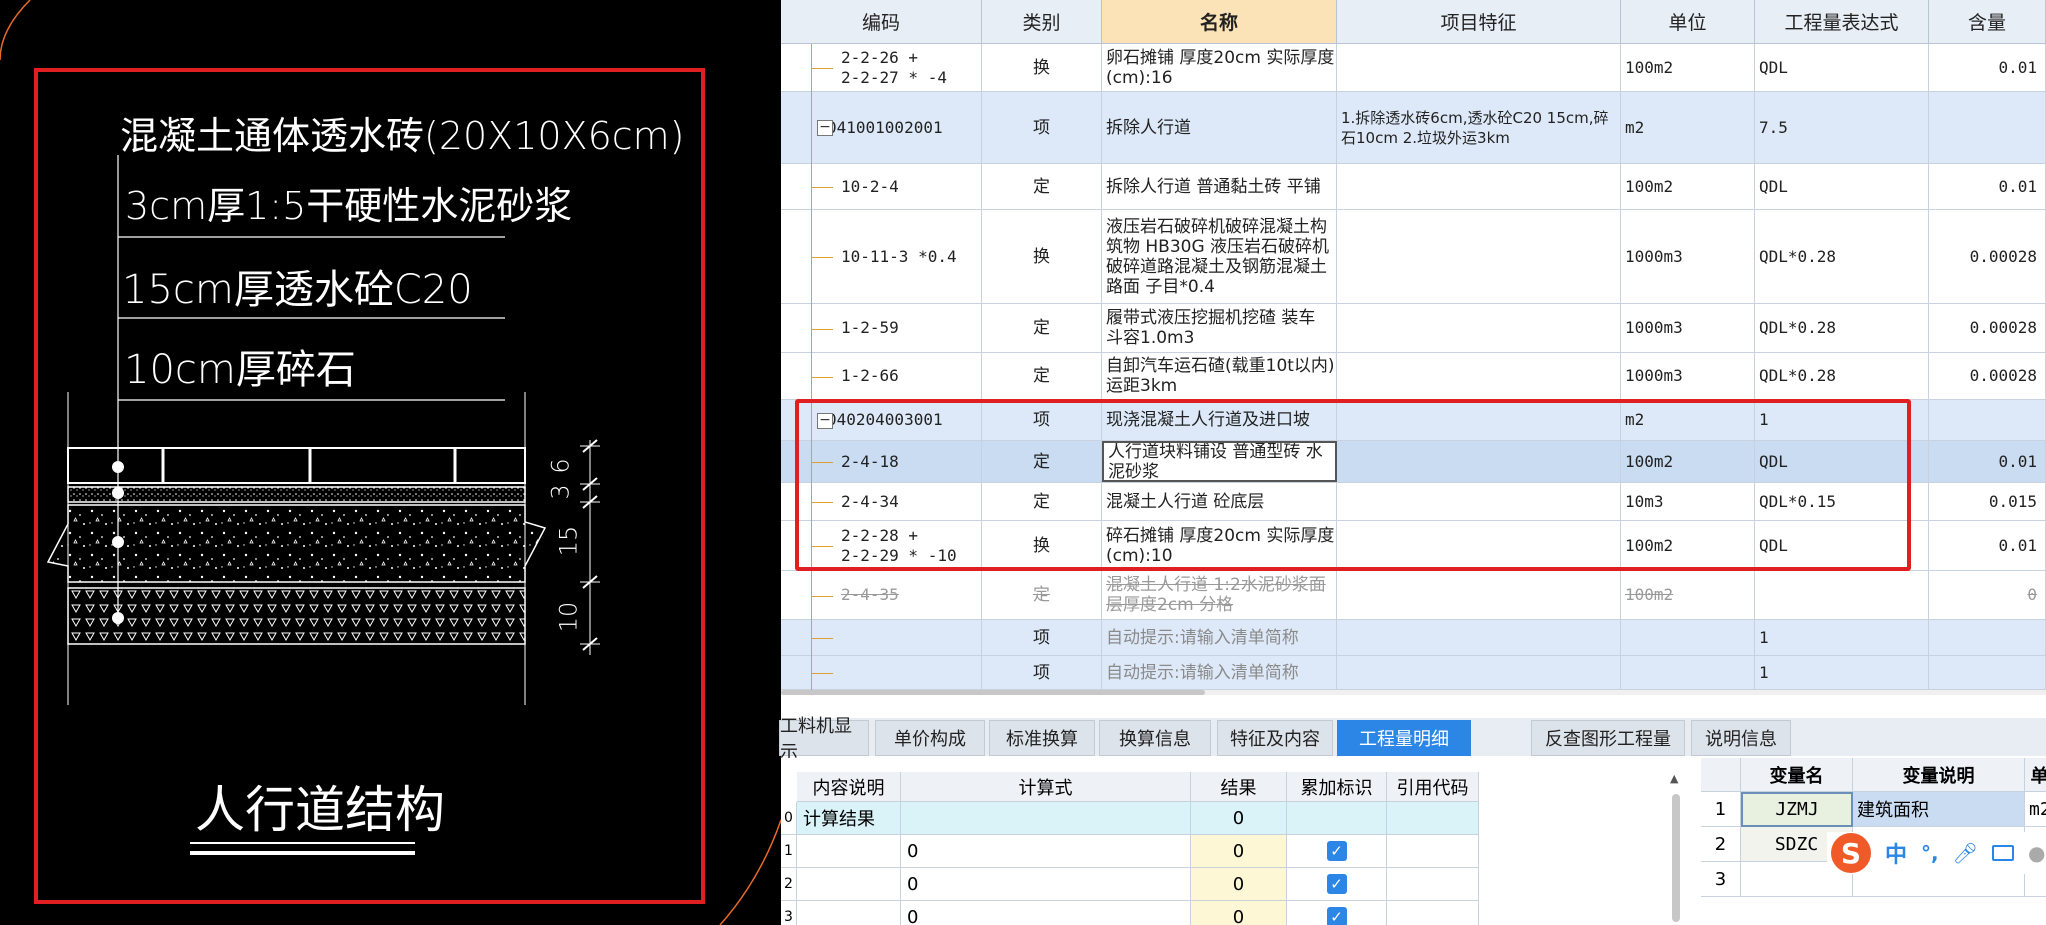  I want to click on detail-header-ref: 引用代码, so click(1433, 787).